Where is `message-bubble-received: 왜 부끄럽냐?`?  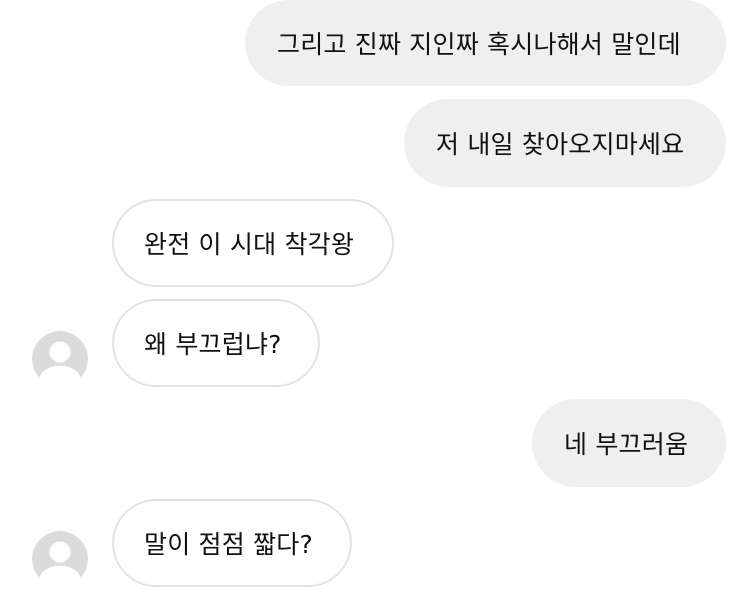 message-bubble-received: 왜 부끄럽냐? is located at coordinates (216, 343).